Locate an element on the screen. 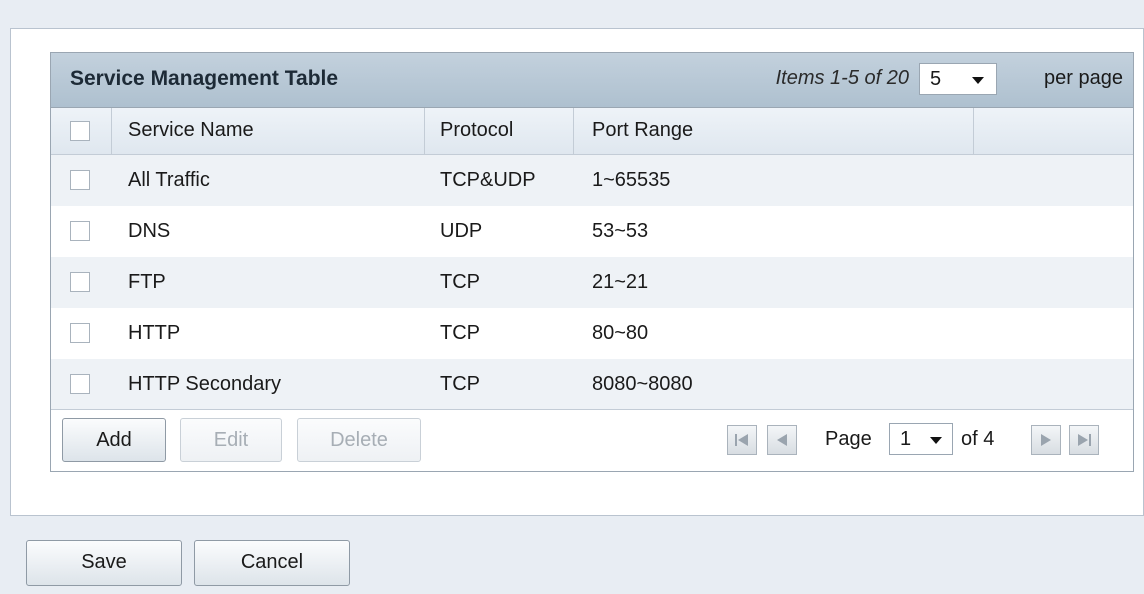 The width and height of the screenshot is (1144, 594). per-page-select: 5 is located at coordinates (958, 79).